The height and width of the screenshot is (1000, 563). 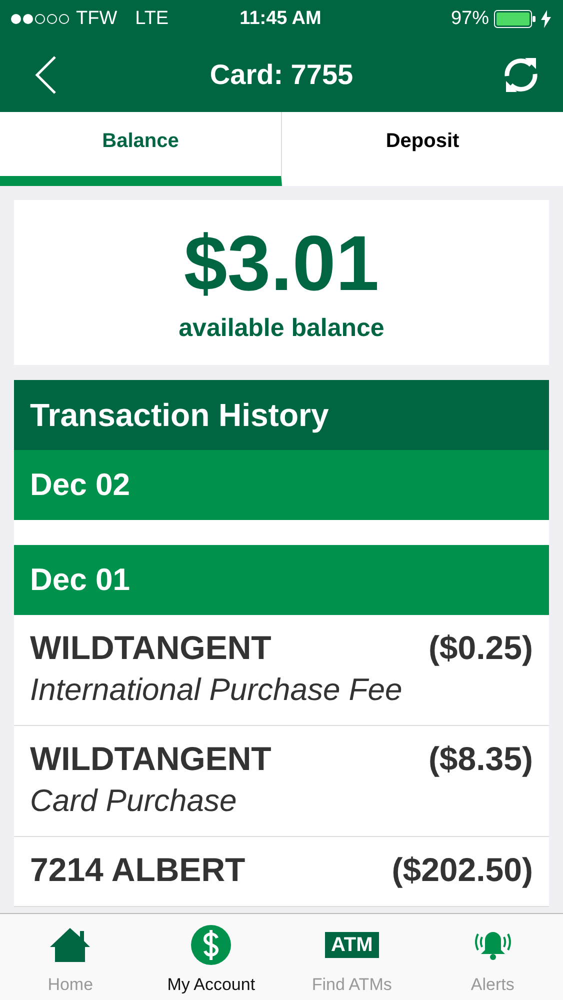 What do you see at coordinates (351, 945) in the screenshot?
I see `atm-icon: ATM` at bounding box center [351, 945].